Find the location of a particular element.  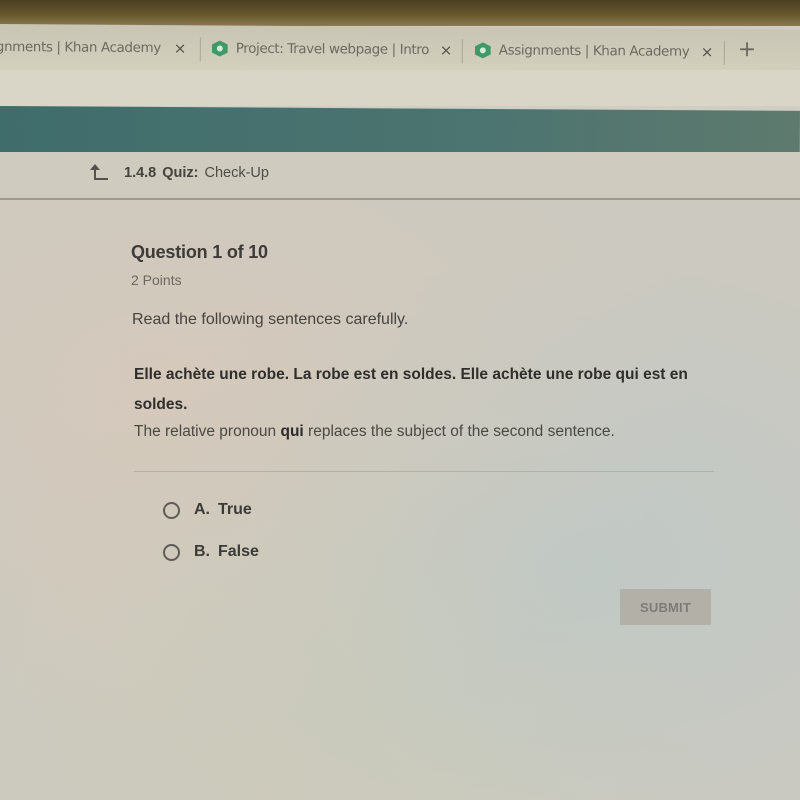

monitor-bezel is located at coordinates (400, 13).